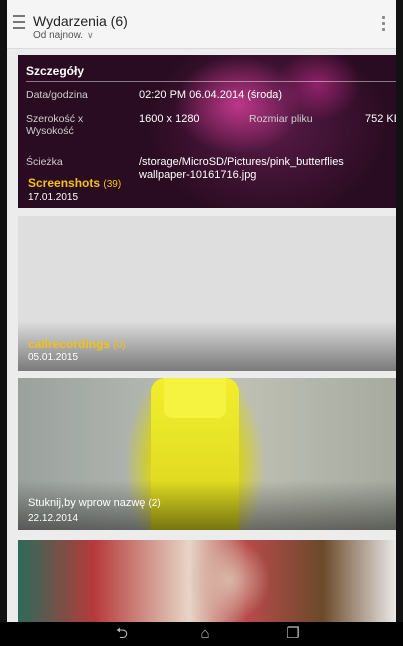 This screenshot has width=403, height=646. What do you see at coordinates (44, 162) in the screenshot?
I see `path-label: Ścieżka` at bounding box center [44, 162].